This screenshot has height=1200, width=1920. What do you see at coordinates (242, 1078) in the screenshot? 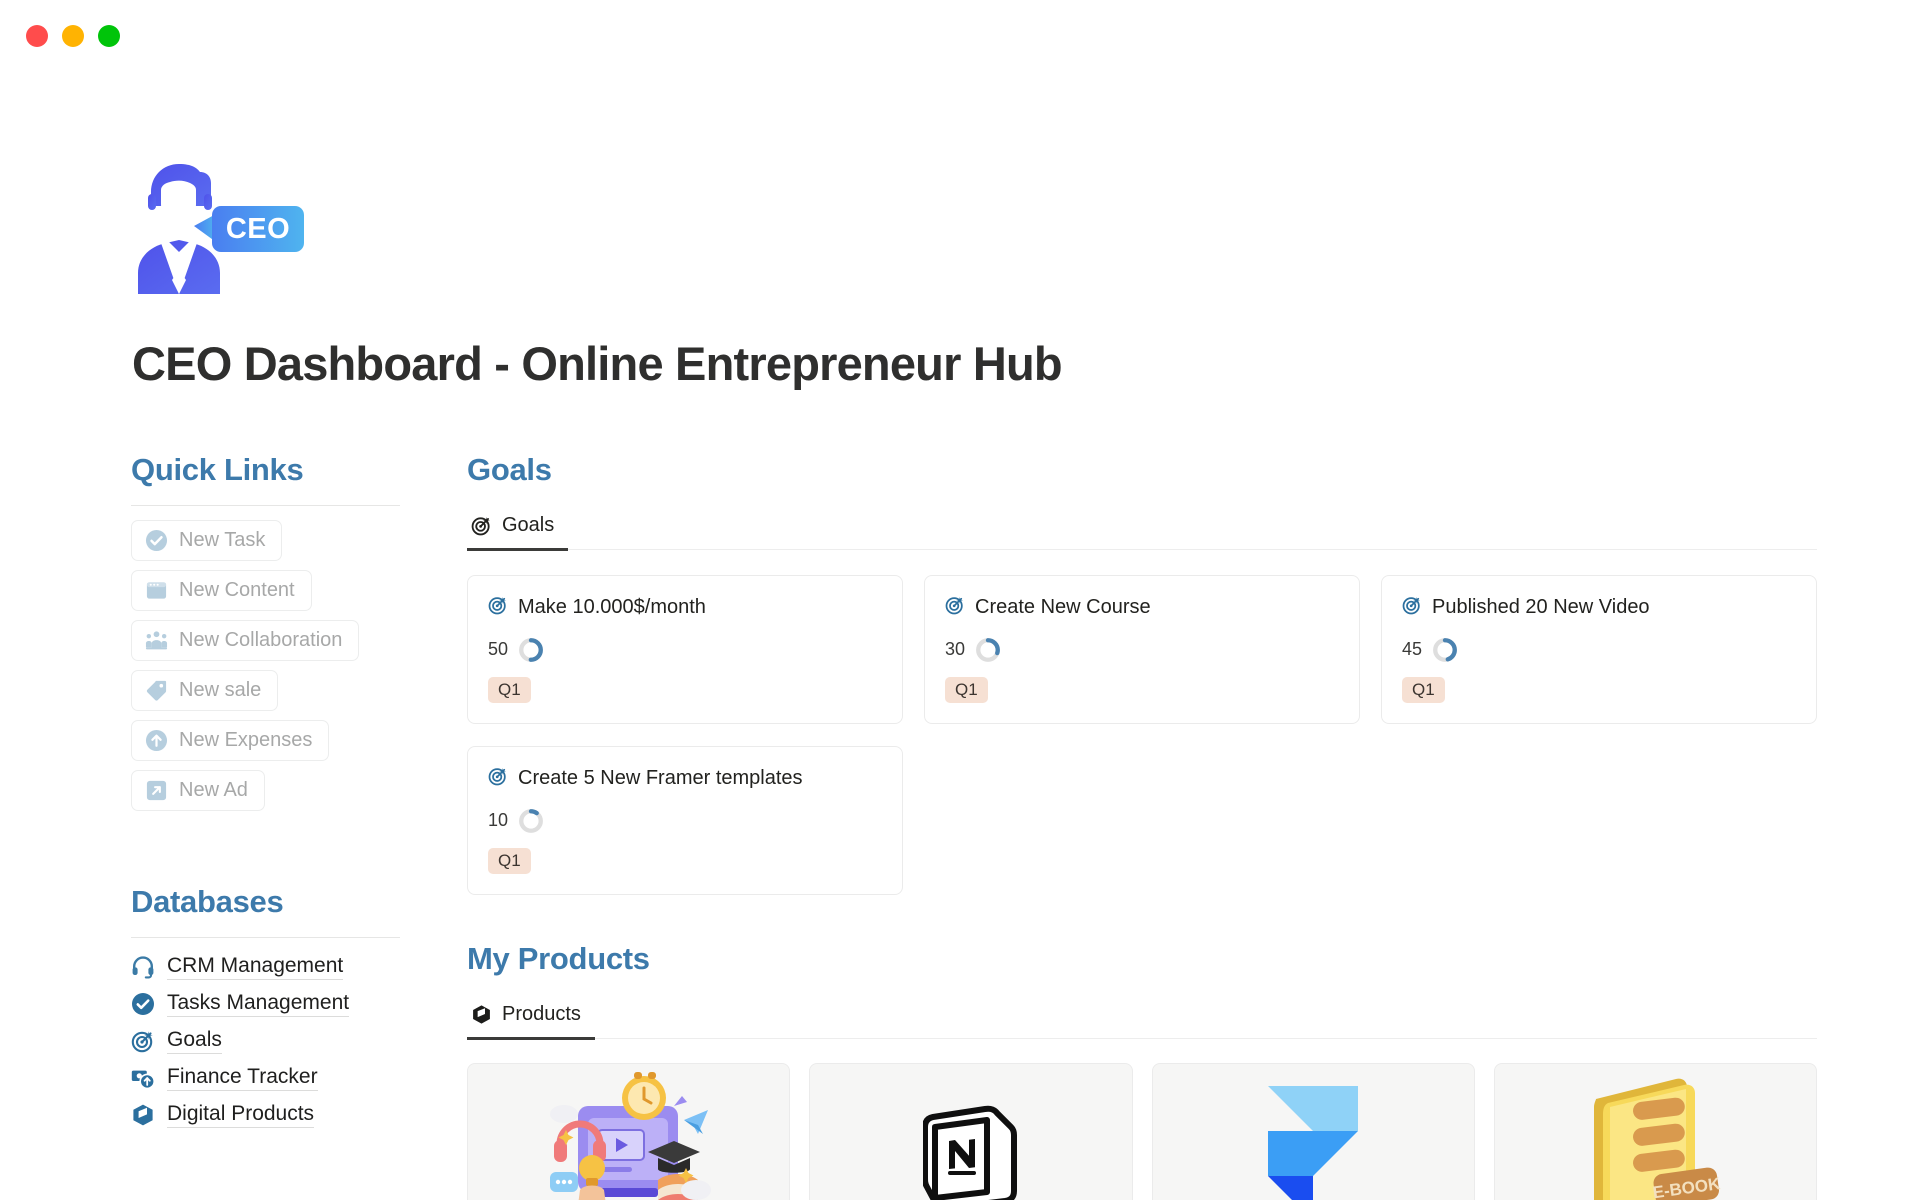
I see `database-link-label: Finance Tracker` at bounding box center [242, 1078].